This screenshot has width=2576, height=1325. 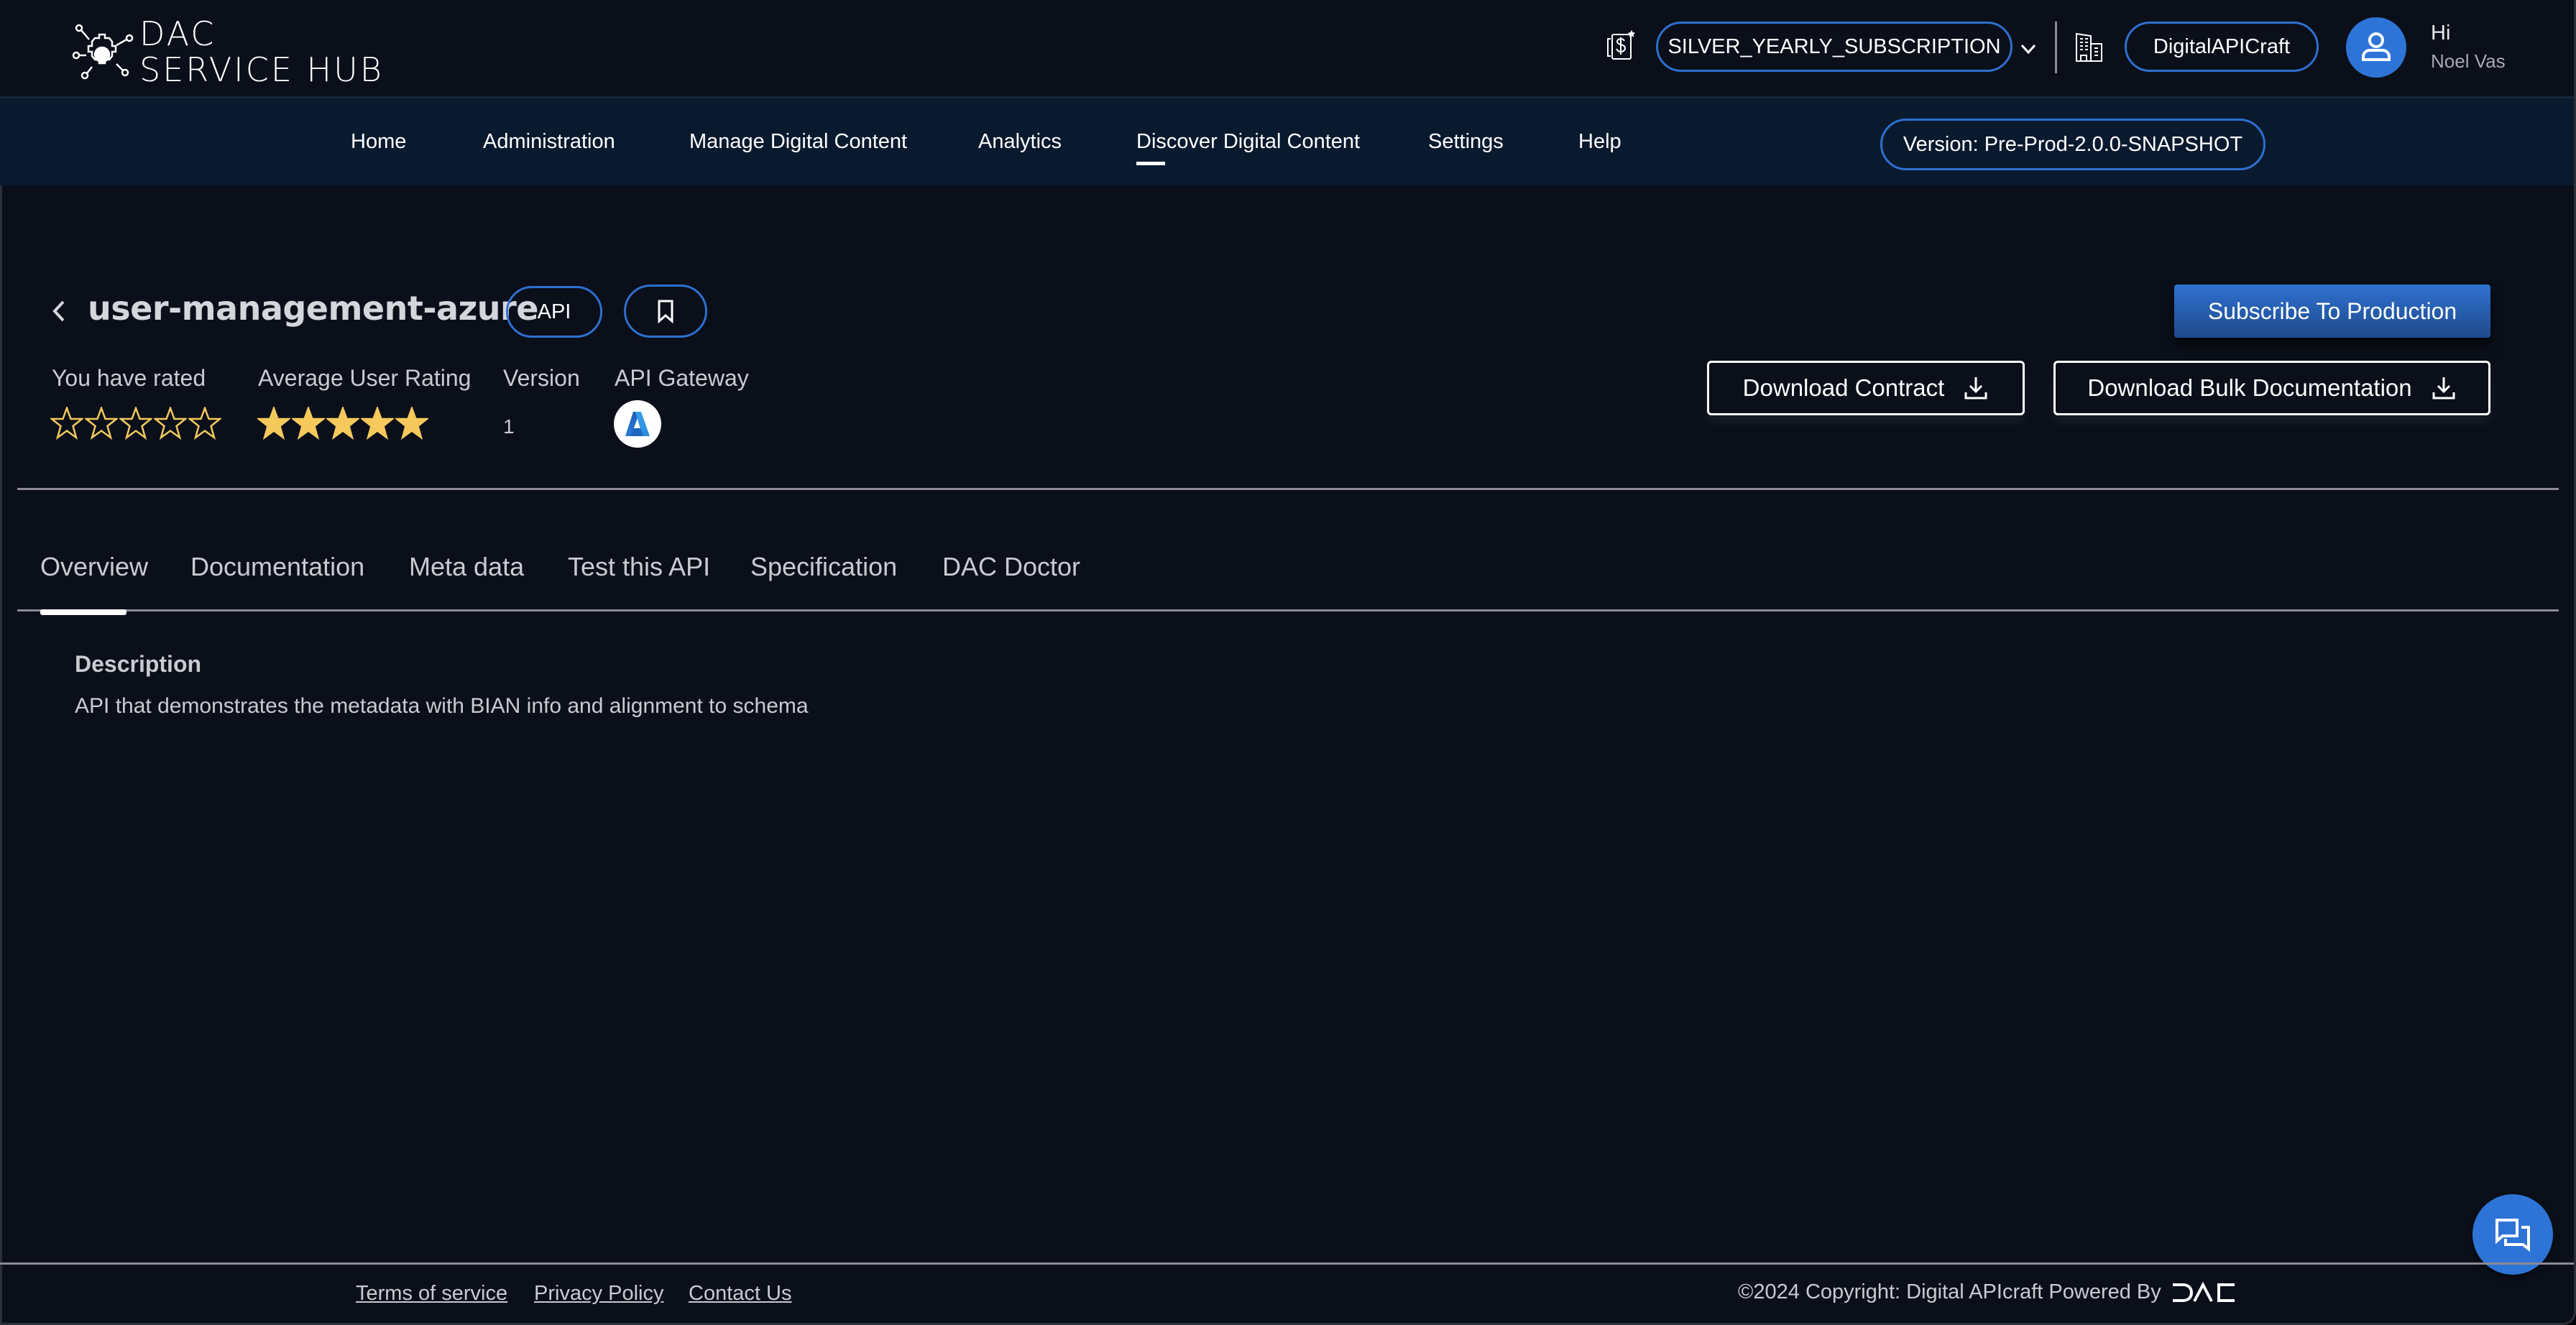 What do you see at coordinates (378, 142) in the screenshot?
I see `nav-home: Home` at bounding box center [378, 142].